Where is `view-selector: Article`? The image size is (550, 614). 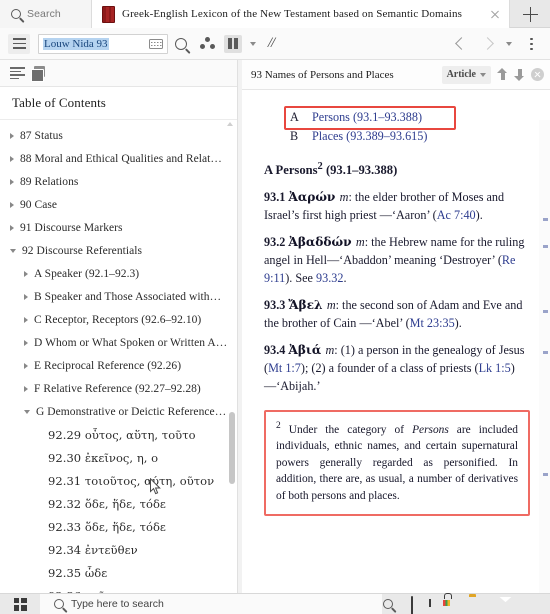
view-selector: Article is located at coordinates (466, 74).